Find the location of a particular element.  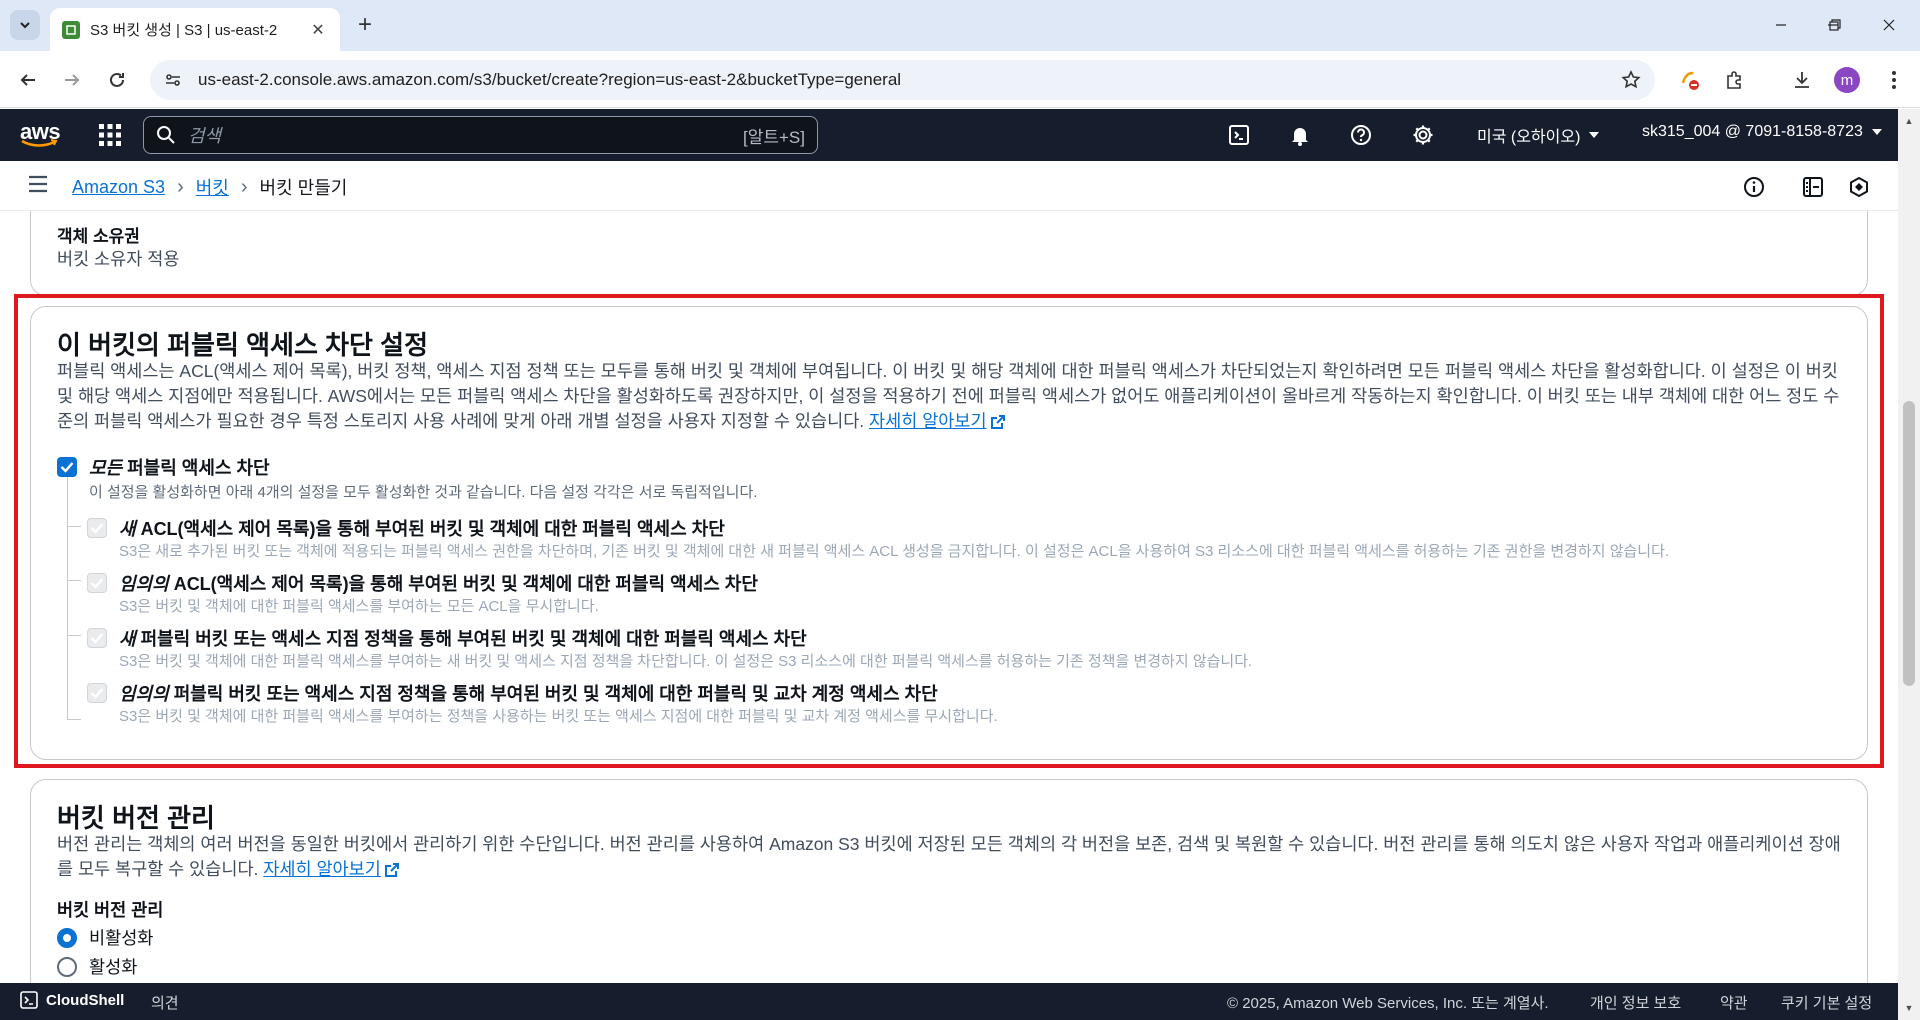

browser-tab-strip: S3 버킷 생성 | S3 | us-east-2 ✕ + is located at coordinates (960, 25).